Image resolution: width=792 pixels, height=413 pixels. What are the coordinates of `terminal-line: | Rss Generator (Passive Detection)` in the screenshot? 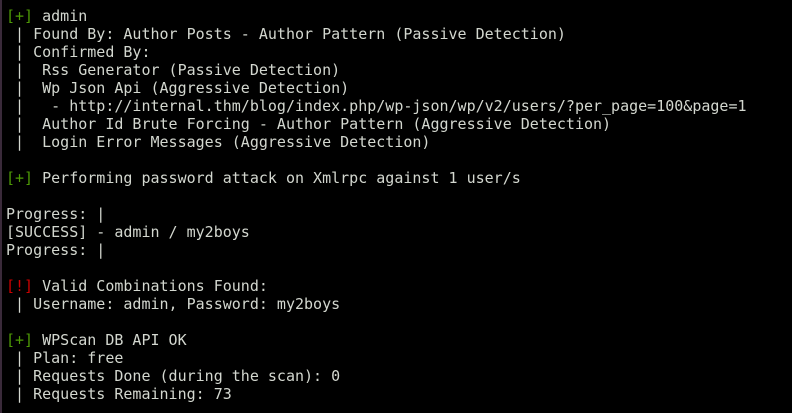 It's located at (376, 70).